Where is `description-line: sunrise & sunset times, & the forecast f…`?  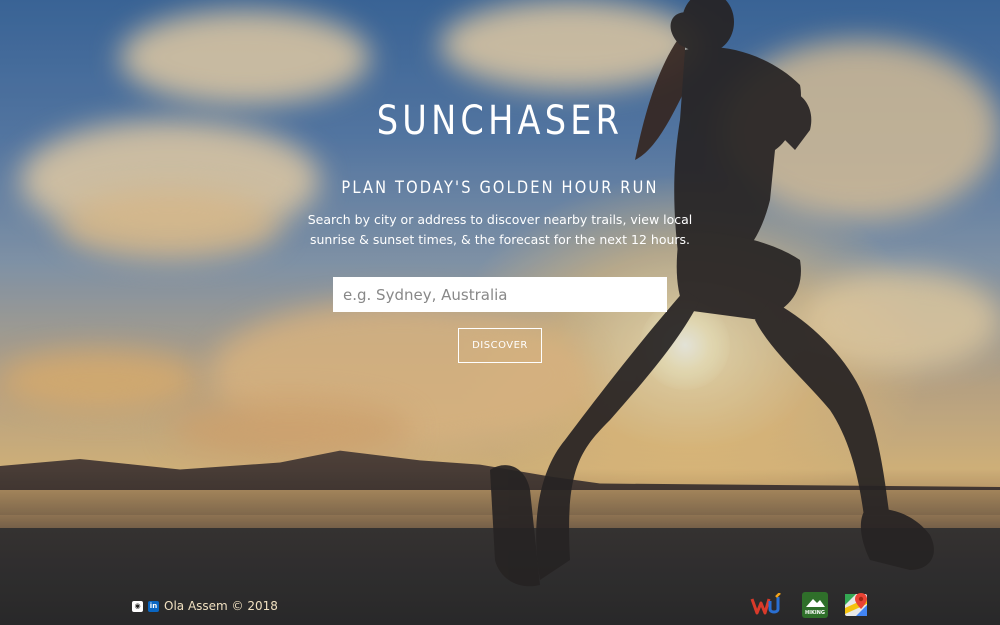
description-line: sunrise & sunset times, & the forecast f… is located at coordinates (500, 239).